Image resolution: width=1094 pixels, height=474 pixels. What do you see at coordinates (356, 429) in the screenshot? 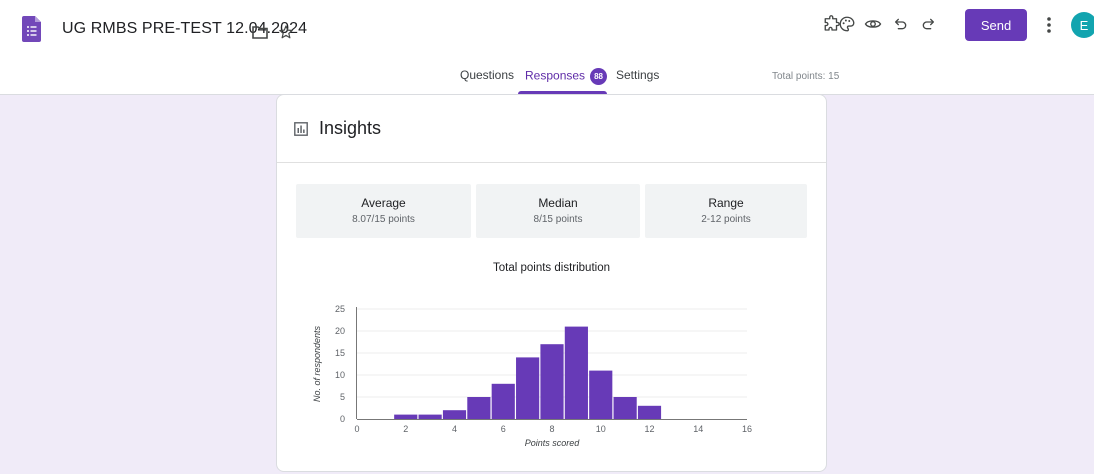
I see `x-tick-label: 0` at bounding box center [356, 429].